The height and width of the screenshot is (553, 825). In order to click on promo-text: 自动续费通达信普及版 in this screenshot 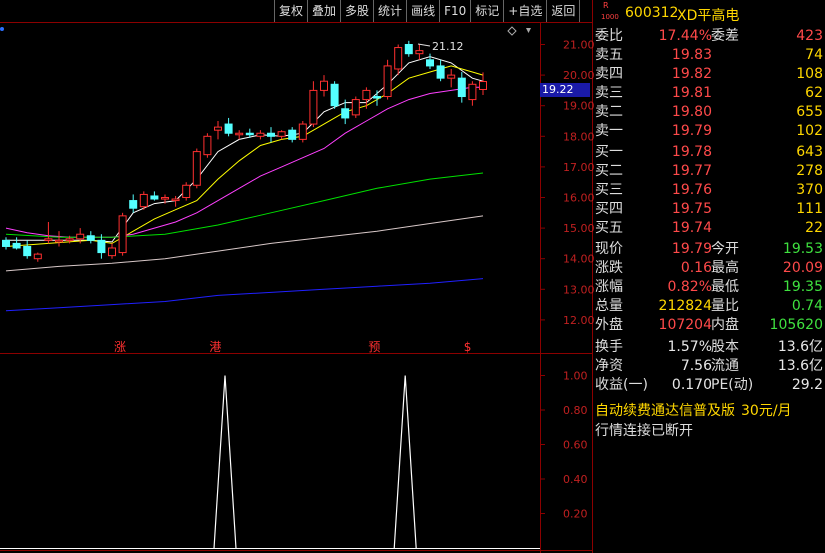, I will do `click(665, 411)`.